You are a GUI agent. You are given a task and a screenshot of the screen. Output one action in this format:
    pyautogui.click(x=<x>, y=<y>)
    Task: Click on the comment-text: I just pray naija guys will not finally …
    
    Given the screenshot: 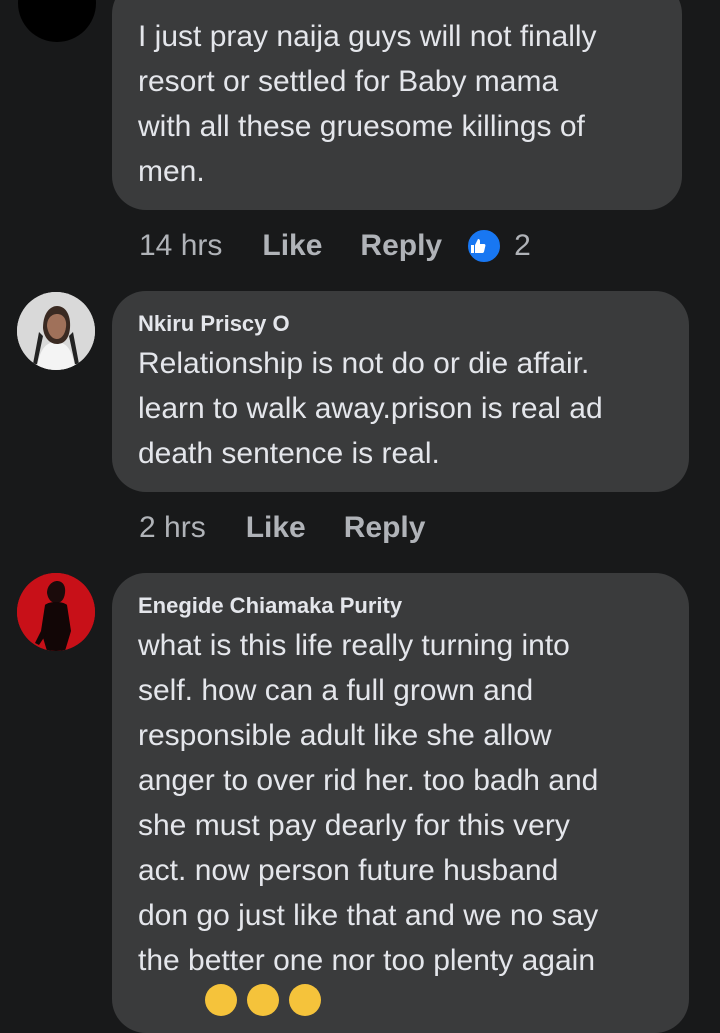 What is the action you would take?
    pyautogui.click(x=367, y=104)
    